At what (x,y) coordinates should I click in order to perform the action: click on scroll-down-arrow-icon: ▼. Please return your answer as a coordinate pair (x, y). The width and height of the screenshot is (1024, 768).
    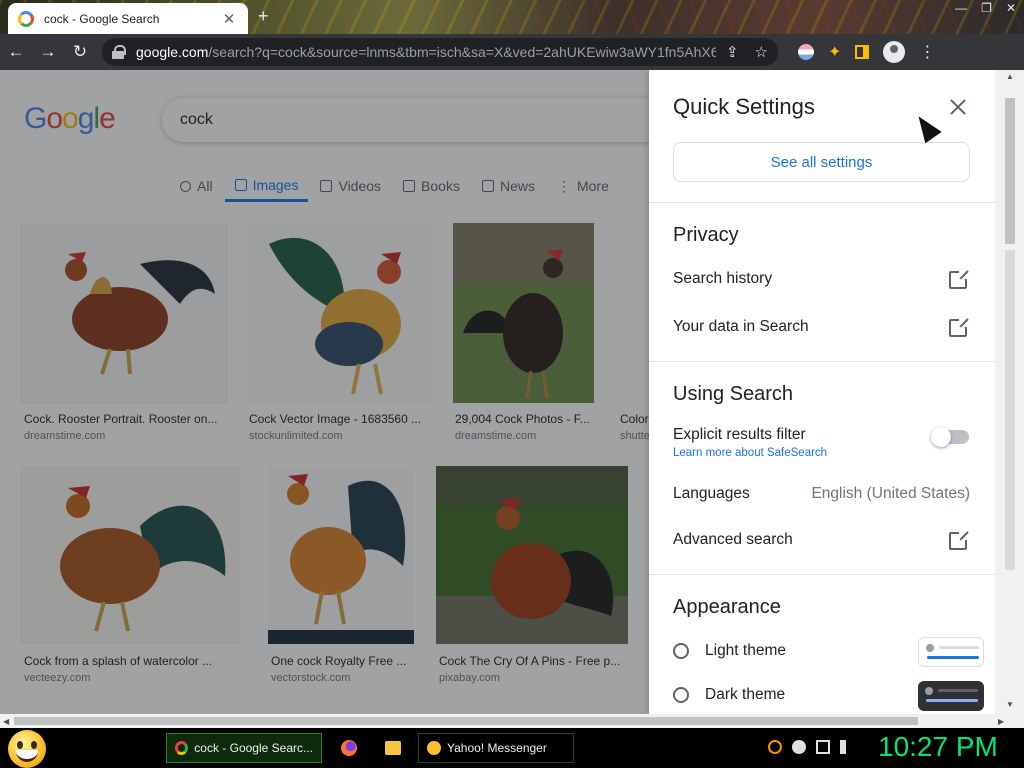
    Looking at the image, I should click on (1010, 704).